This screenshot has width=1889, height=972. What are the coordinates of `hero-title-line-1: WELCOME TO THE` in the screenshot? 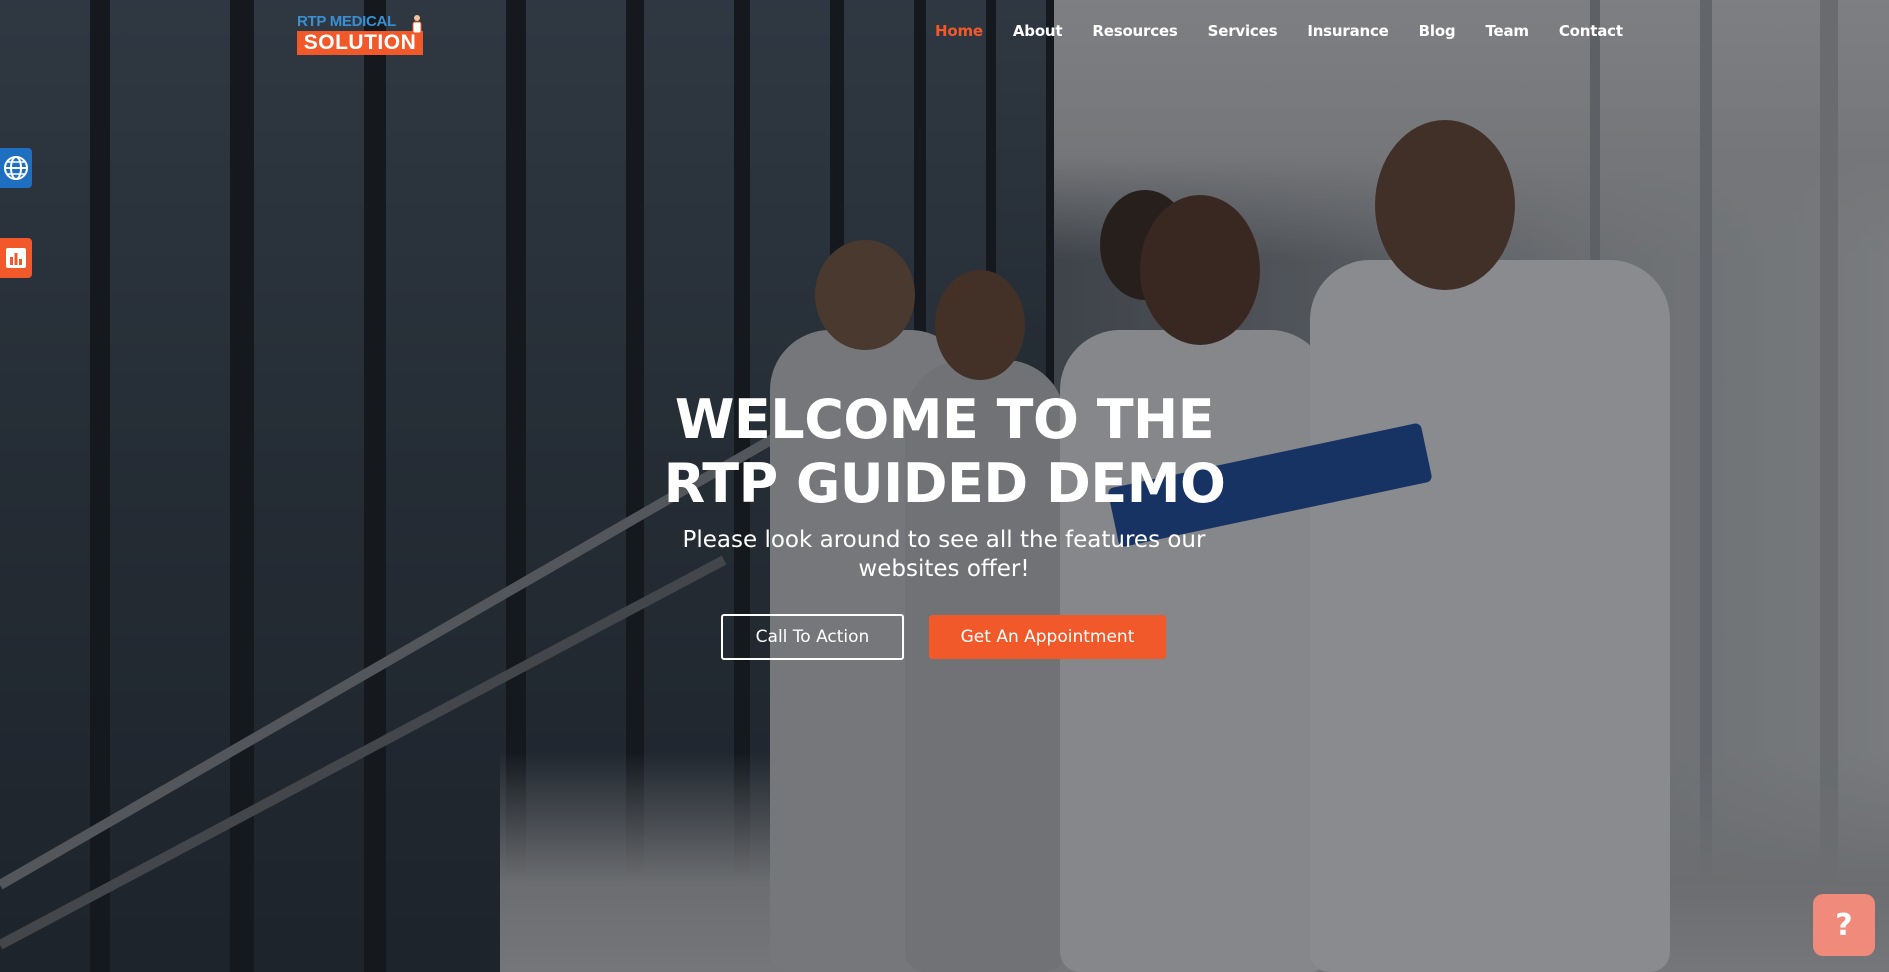 It's located at (944, 419).